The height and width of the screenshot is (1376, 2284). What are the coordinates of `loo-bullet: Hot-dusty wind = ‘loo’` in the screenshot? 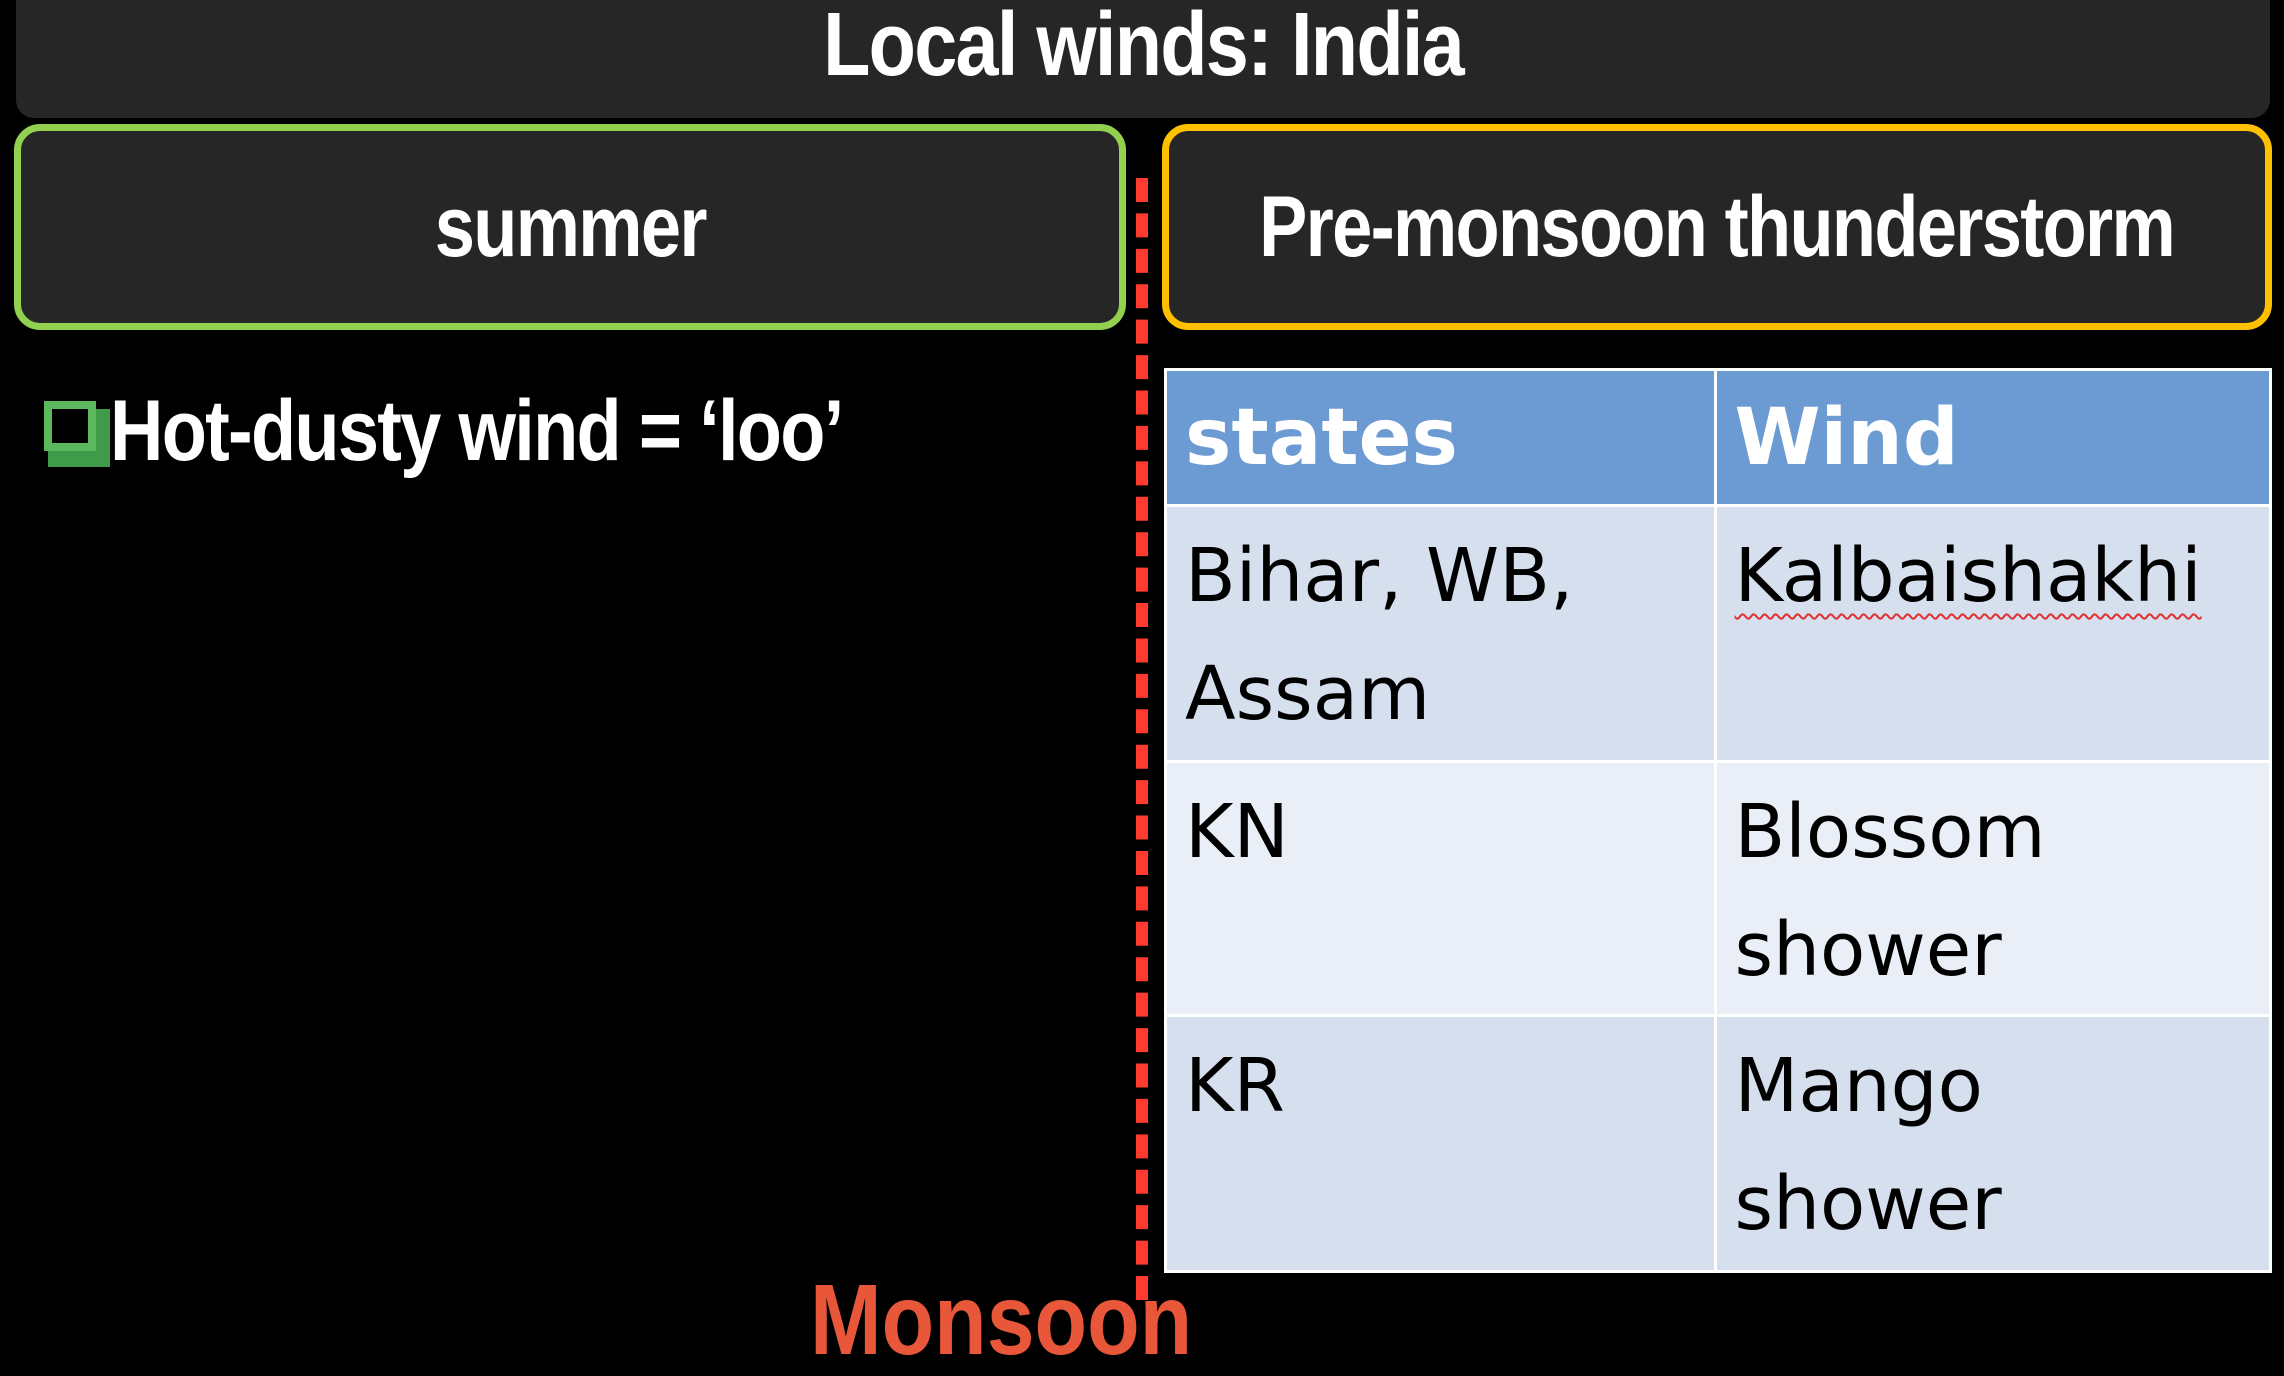 It's located at (503, 431).